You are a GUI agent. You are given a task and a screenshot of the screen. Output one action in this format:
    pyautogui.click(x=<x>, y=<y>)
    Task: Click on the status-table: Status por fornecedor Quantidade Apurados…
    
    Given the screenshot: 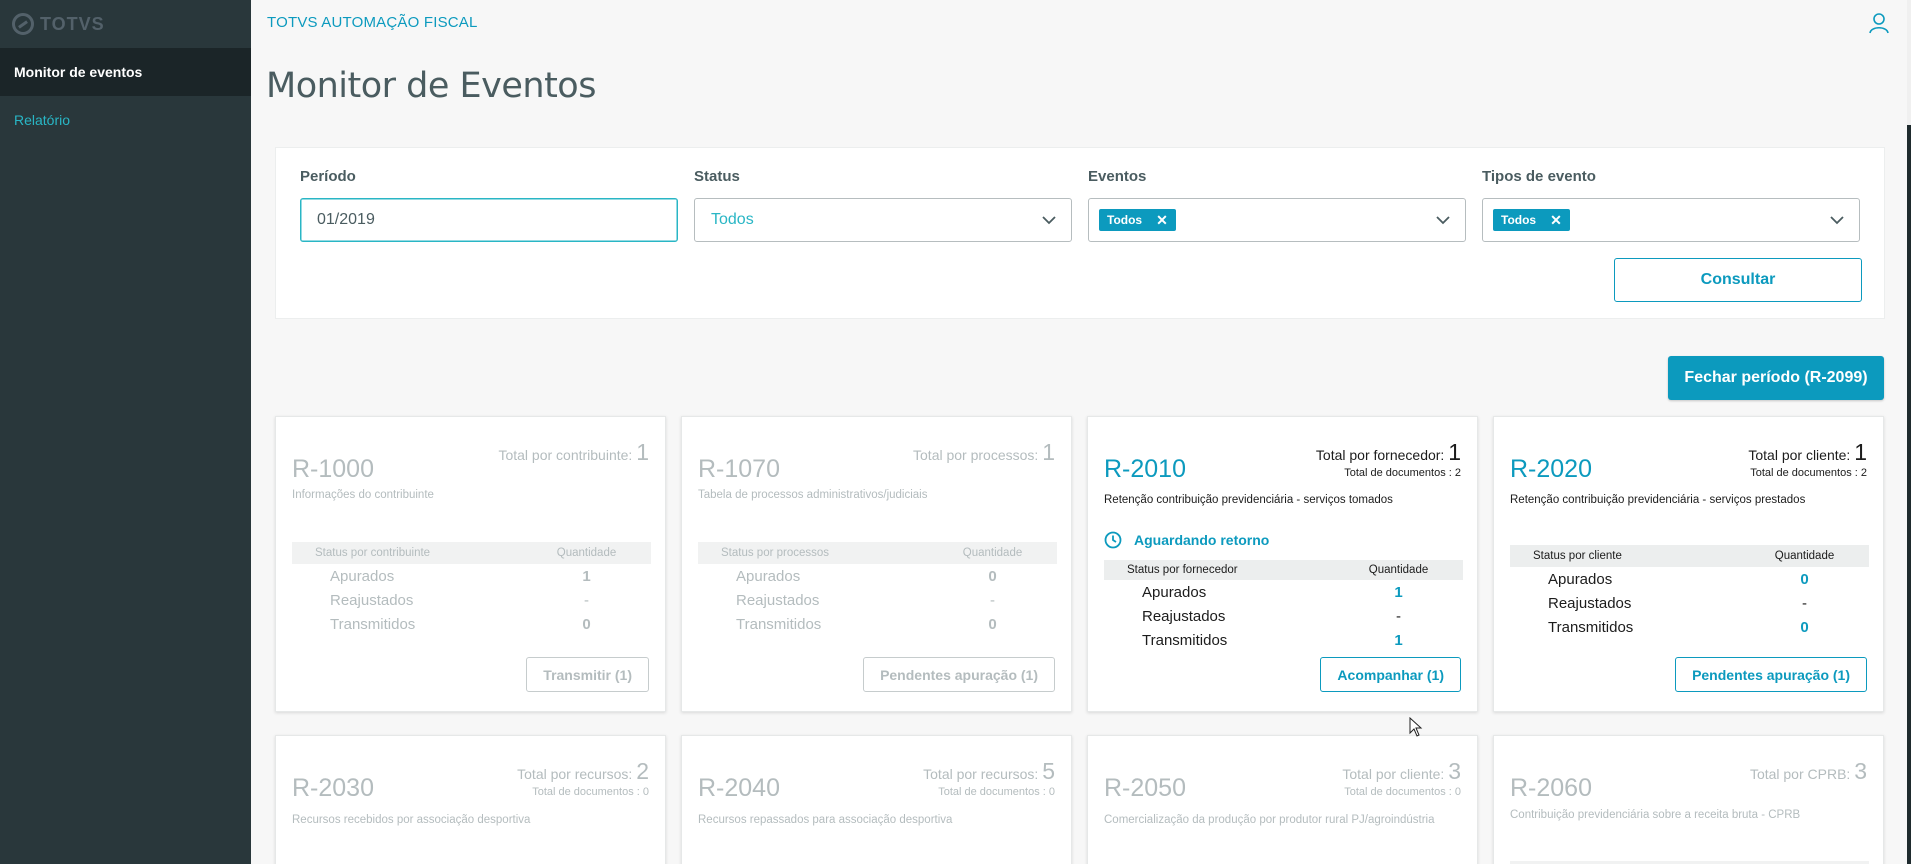 What is the action you would take?
    pyautogui.click(x=1283, y=606)
    